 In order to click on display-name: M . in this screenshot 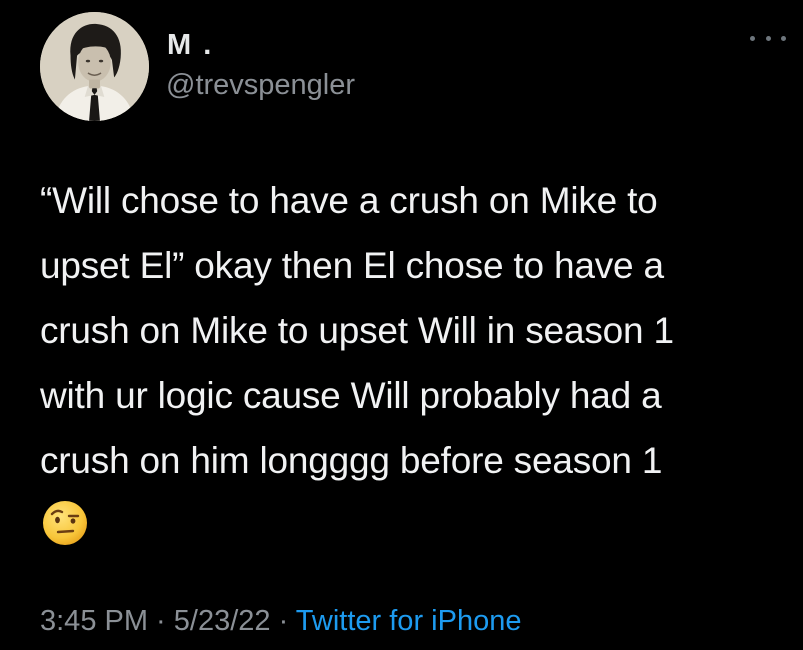, I will do `click(190, 45)`.